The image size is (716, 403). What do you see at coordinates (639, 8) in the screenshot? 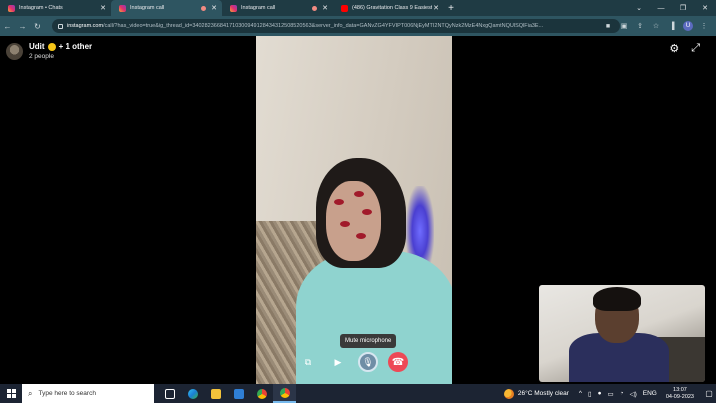
I see `tab-search-icon: ⌄` at bounding box center [639, 8].